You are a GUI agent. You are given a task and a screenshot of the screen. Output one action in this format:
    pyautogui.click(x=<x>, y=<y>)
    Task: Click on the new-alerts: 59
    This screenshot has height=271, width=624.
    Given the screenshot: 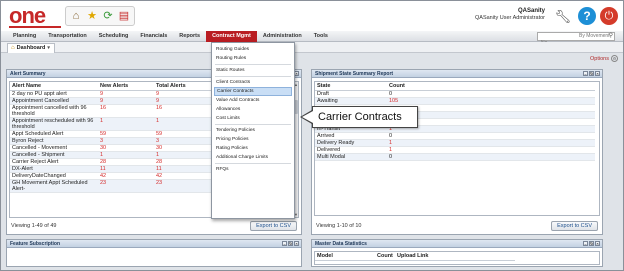 What is the action you would take?
    pyautogui.click(x=126, y=134)
    